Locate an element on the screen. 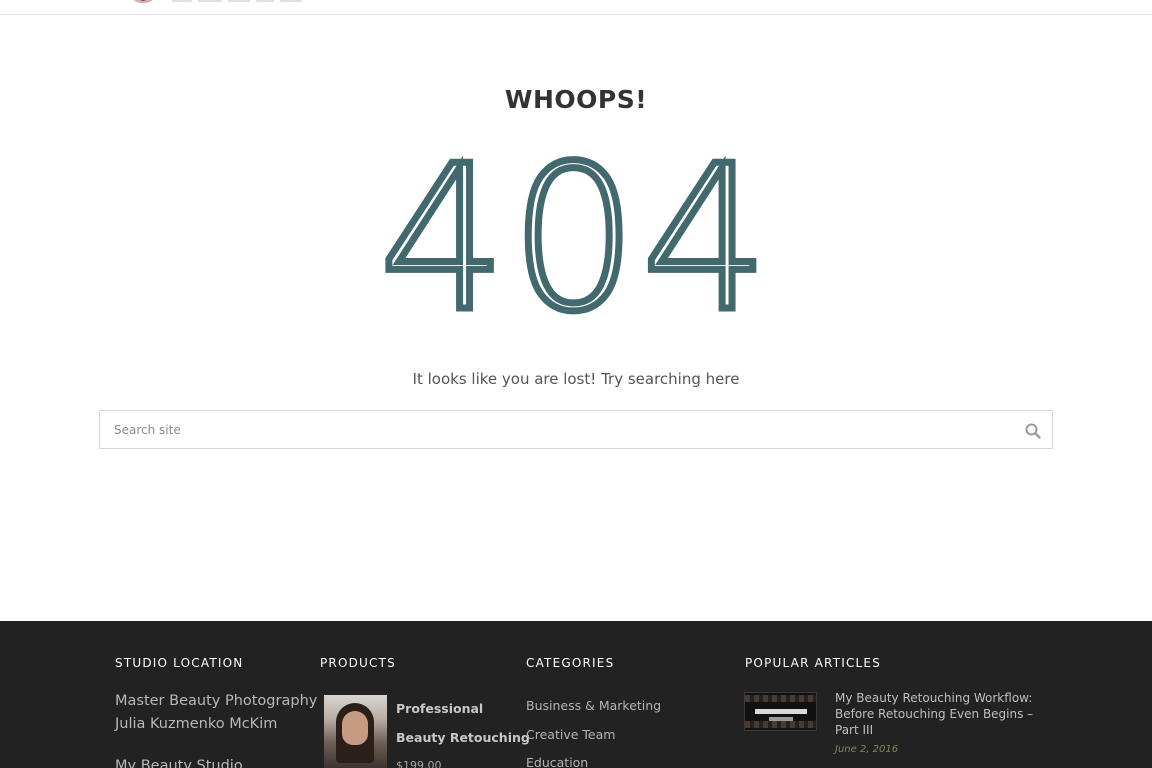 Image resolution: width=1152 pixels, height=768 pixels. studio-line: Master Beauty Photography is located at coordinates (216, 701).